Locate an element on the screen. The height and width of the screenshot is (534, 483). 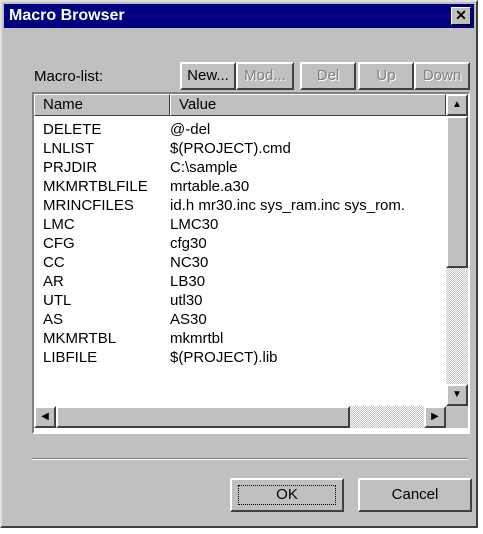
macro-value: mkmrtbl is located at coordinates (197, 338).